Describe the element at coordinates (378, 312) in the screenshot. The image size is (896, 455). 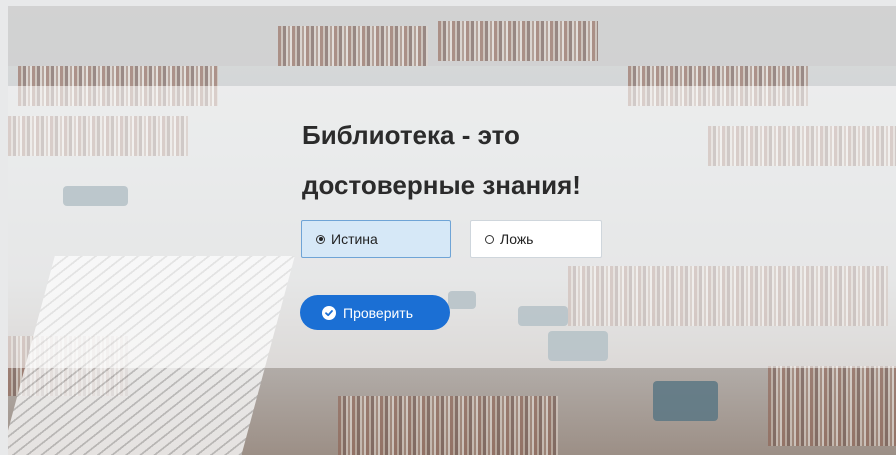
I see `check-button-label: Проверить` at that location.